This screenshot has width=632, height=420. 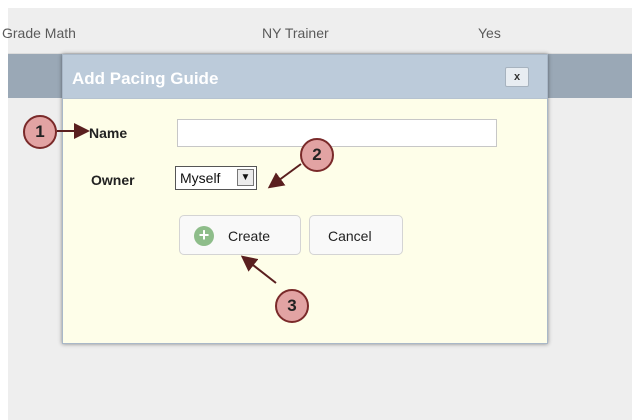 What do you see at coordinates (295, 33) in the screenshot?
I see `table-cell-trainer: NY Trainer` at bounding box center [295, 33].